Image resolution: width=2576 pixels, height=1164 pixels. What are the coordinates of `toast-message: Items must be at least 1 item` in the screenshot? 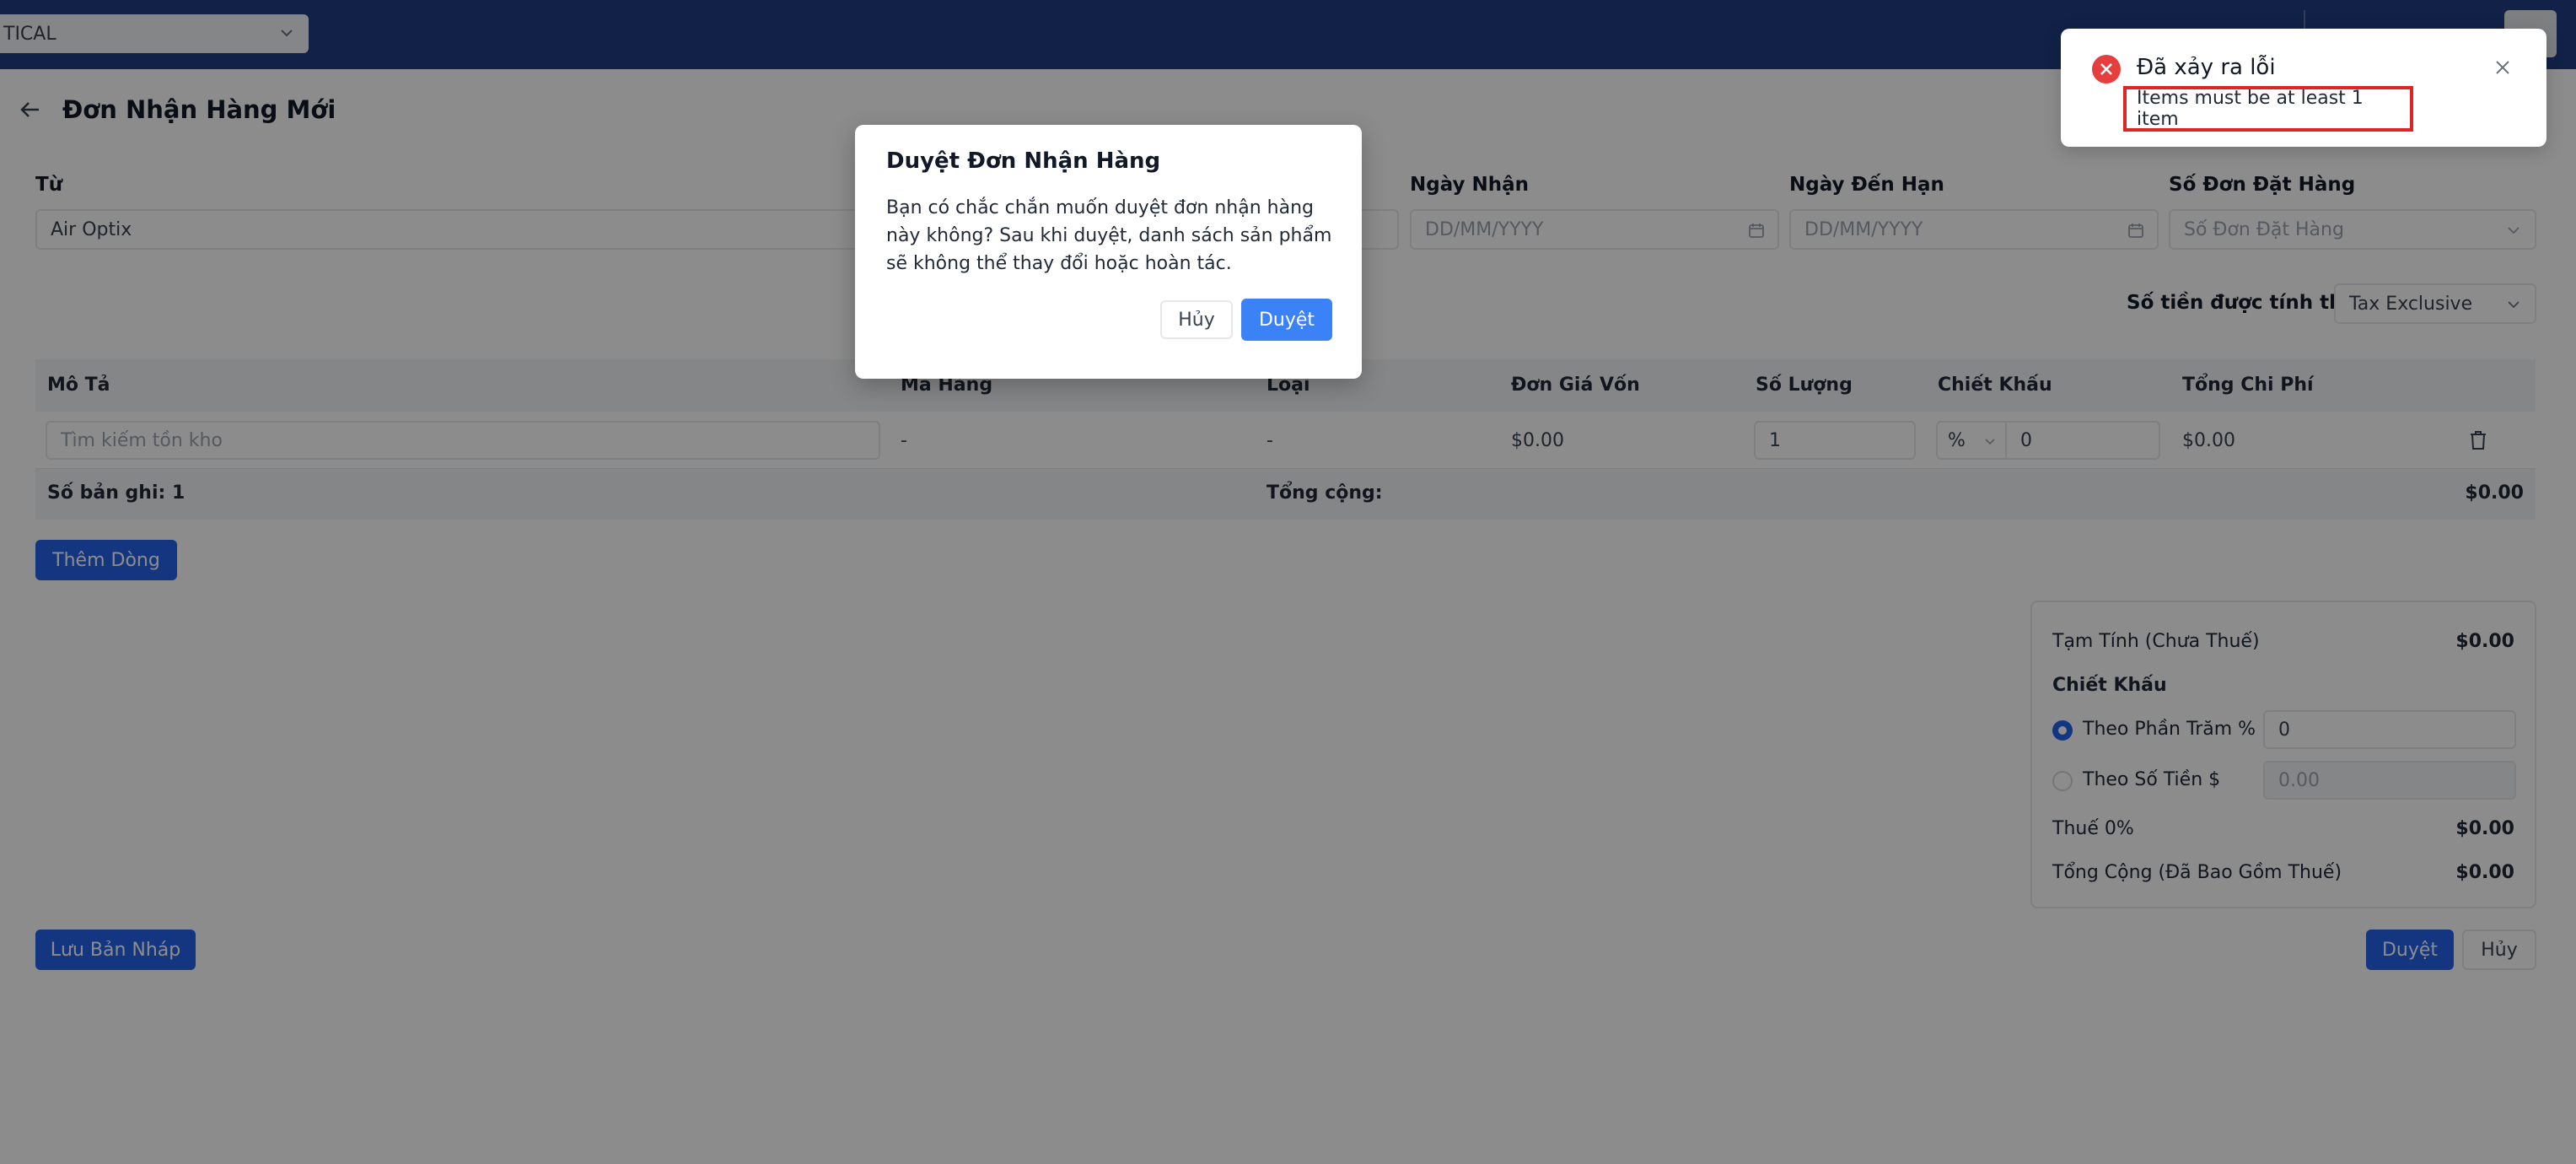 It's located at (2268, 109).